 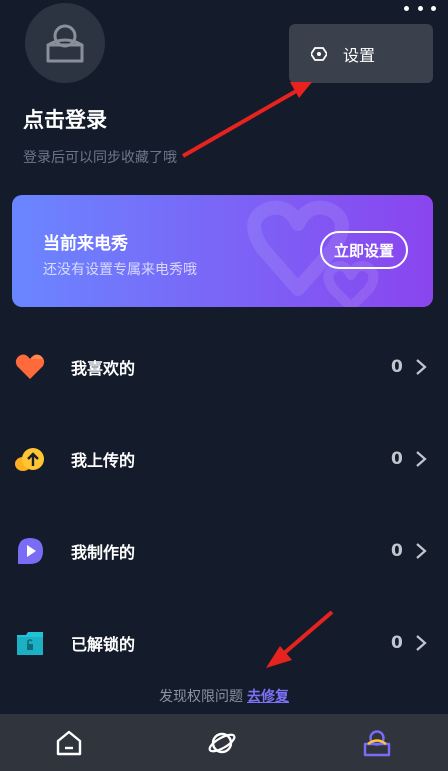 What do you see at coordinates (224, 551) in the screenshot?
I see `list-item-made: 我制作的 0` at bounding box center [224, 551].